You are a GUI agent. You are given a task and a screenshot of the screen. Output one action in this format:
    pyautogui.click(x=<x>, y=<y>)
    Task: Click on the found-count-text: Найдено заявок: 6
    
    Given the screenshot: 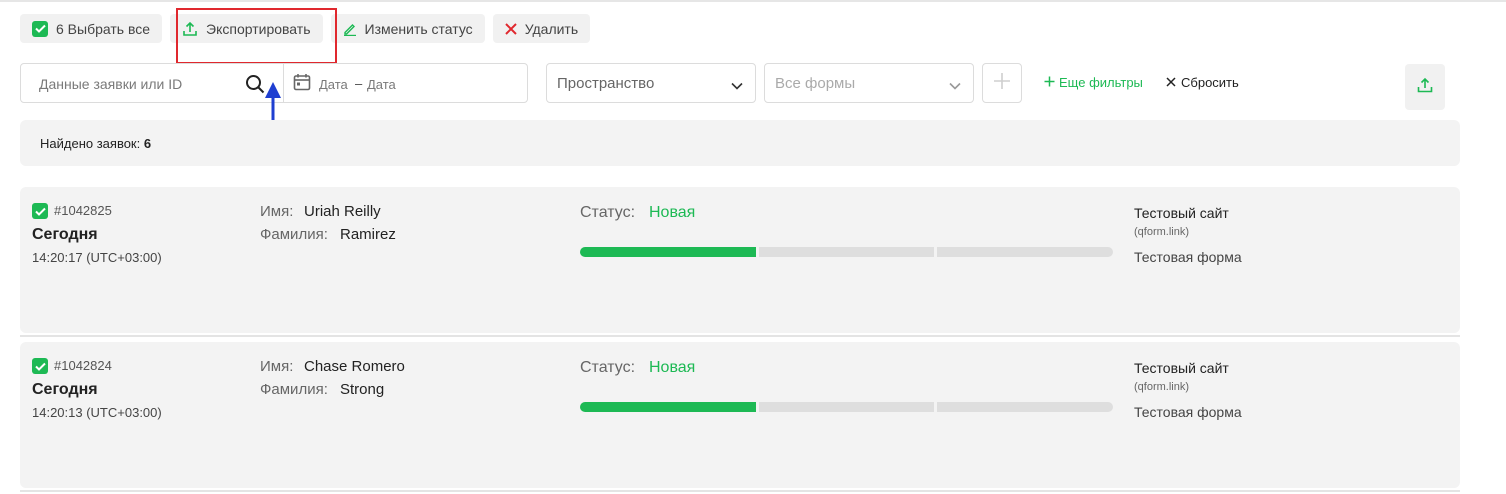 What is the action you would take?
    pyautogui.click(x=96, y=143)
    